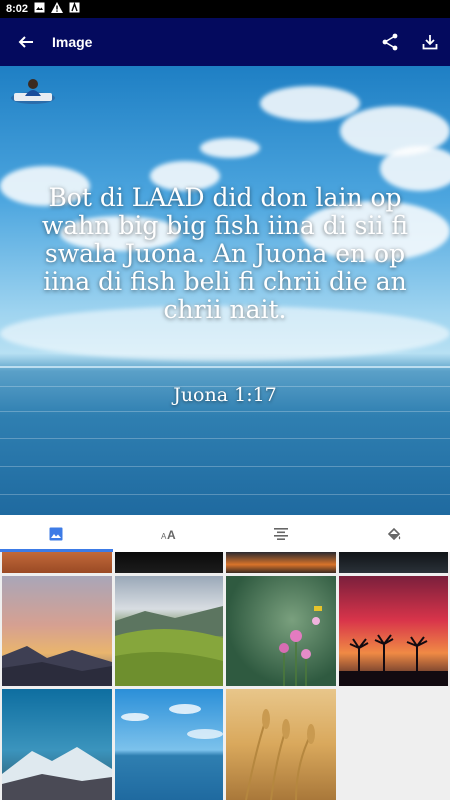  What do you see at coordinates (57, 562) in the screenshot?
I see `background-thumb-desert` at bounding box center [57, 562].